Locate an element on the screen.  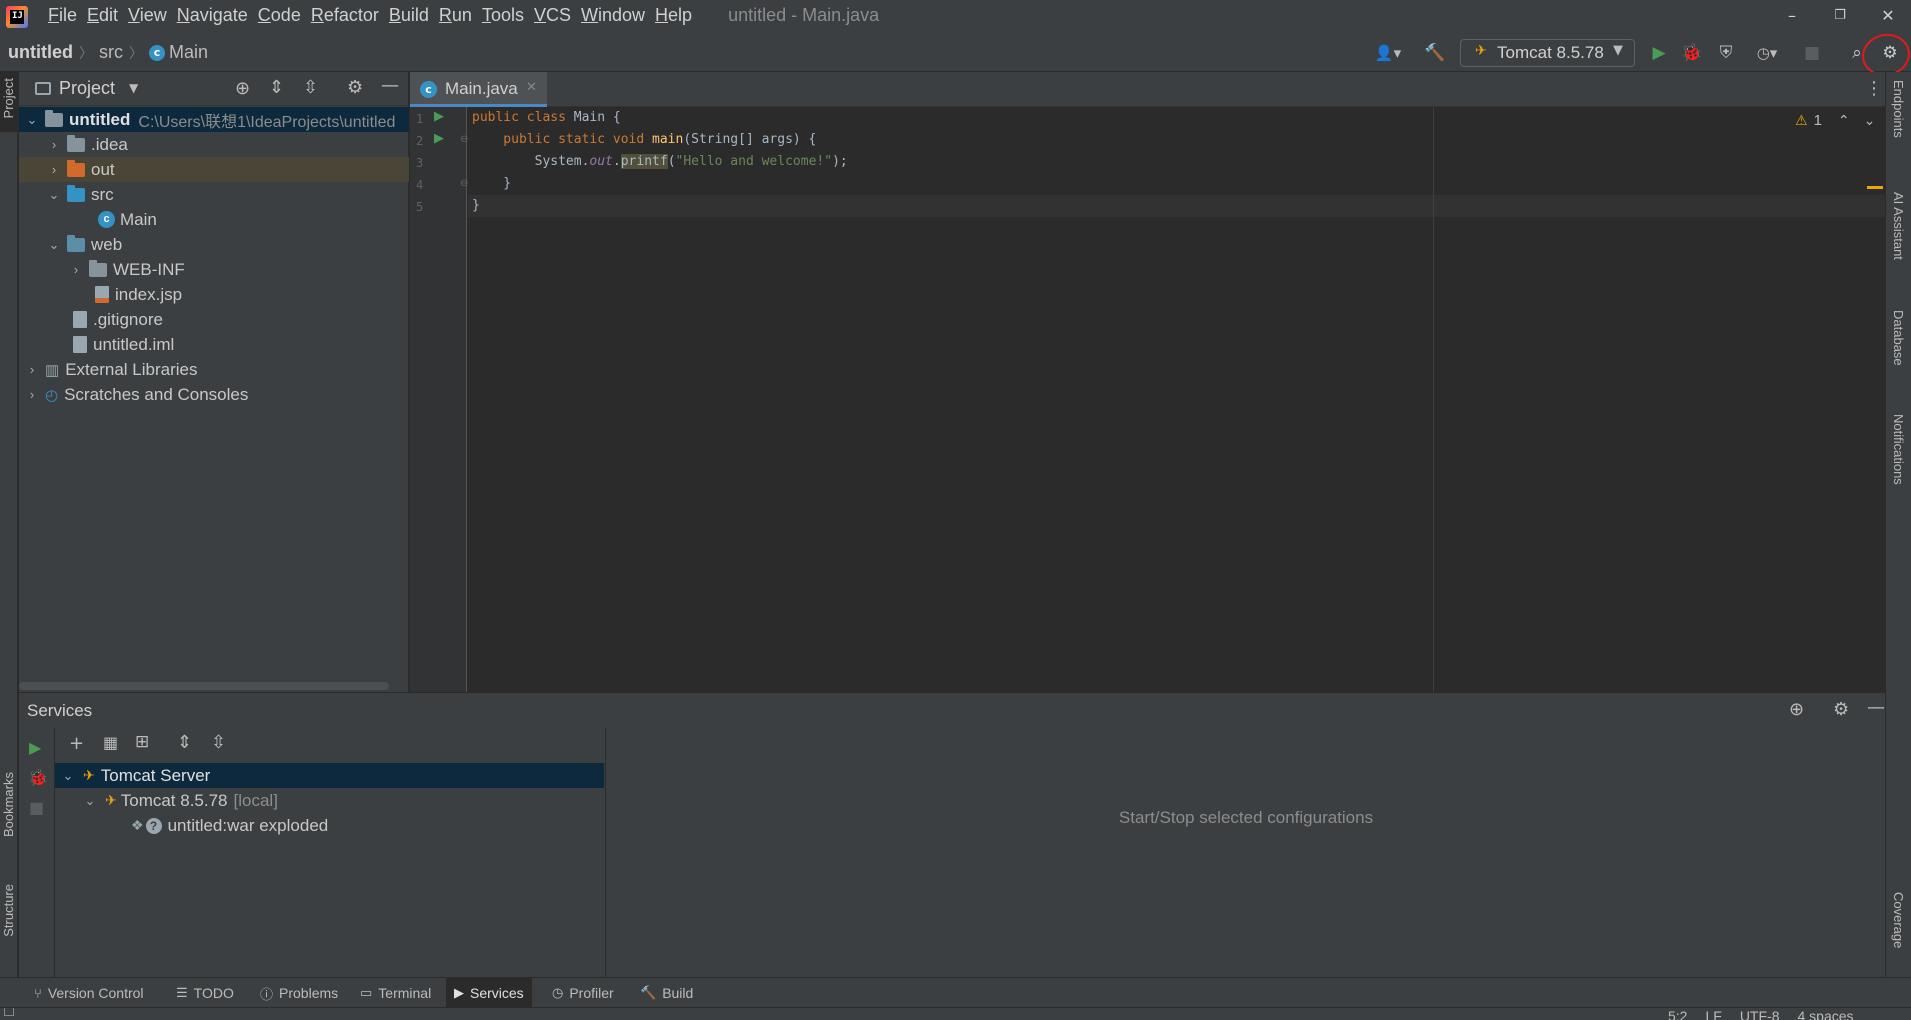
tab-profiler: ◷ Profiler is located at coordinates (583, 993).